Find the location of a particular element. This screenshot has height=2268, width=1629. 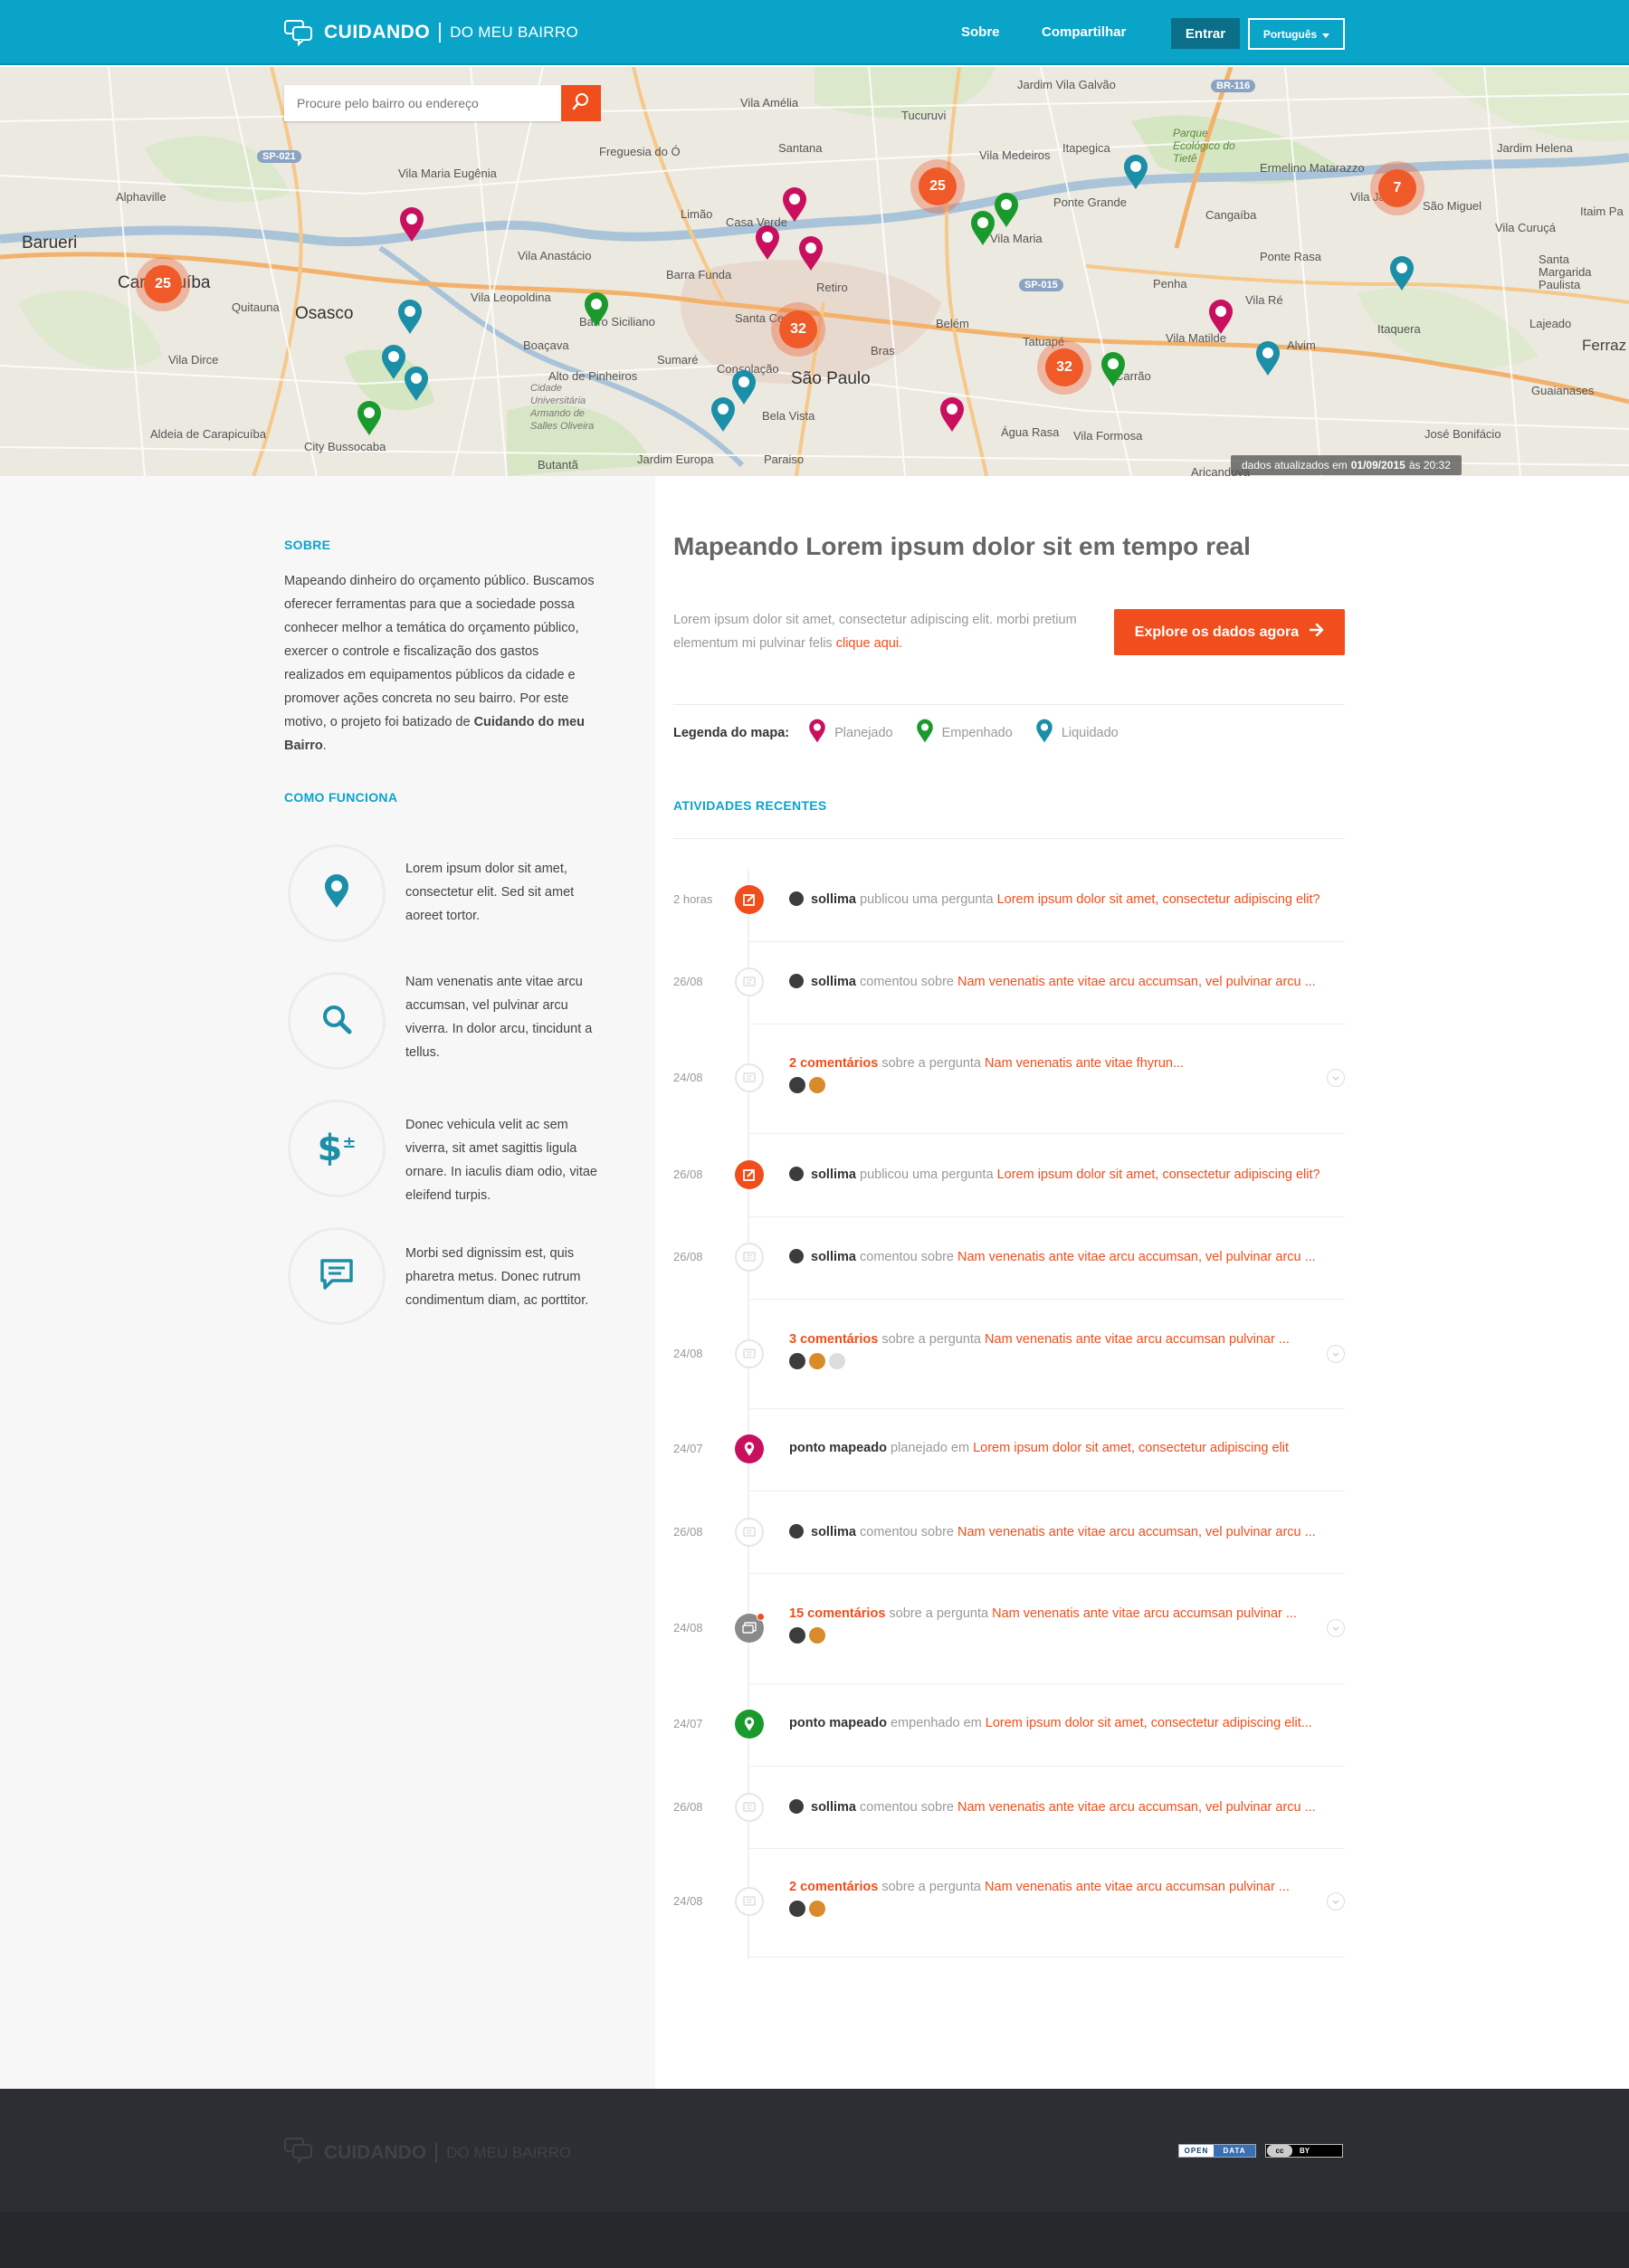

site-logo: CUIDANDO DO MEU BAIRRO is located at coordinates (431, 32).